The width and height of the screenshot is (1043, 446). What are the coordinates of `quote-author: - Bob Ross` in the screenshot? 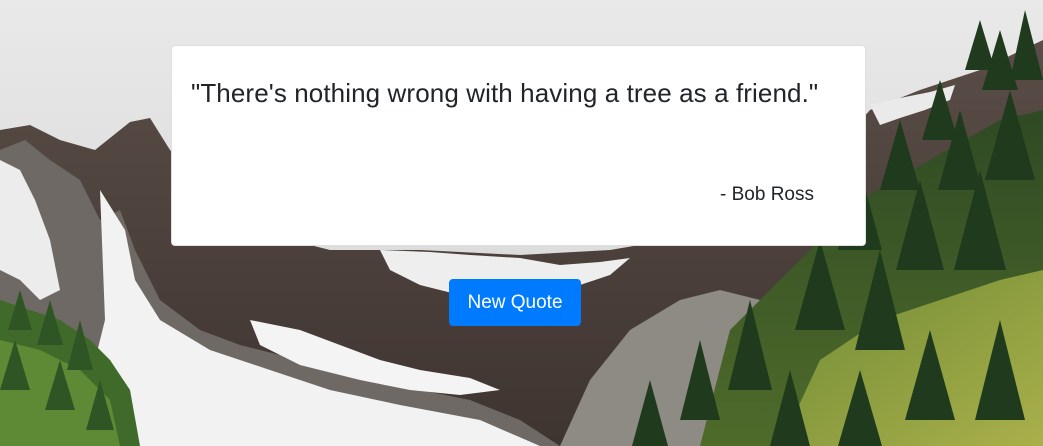 It's located at (767, 194).